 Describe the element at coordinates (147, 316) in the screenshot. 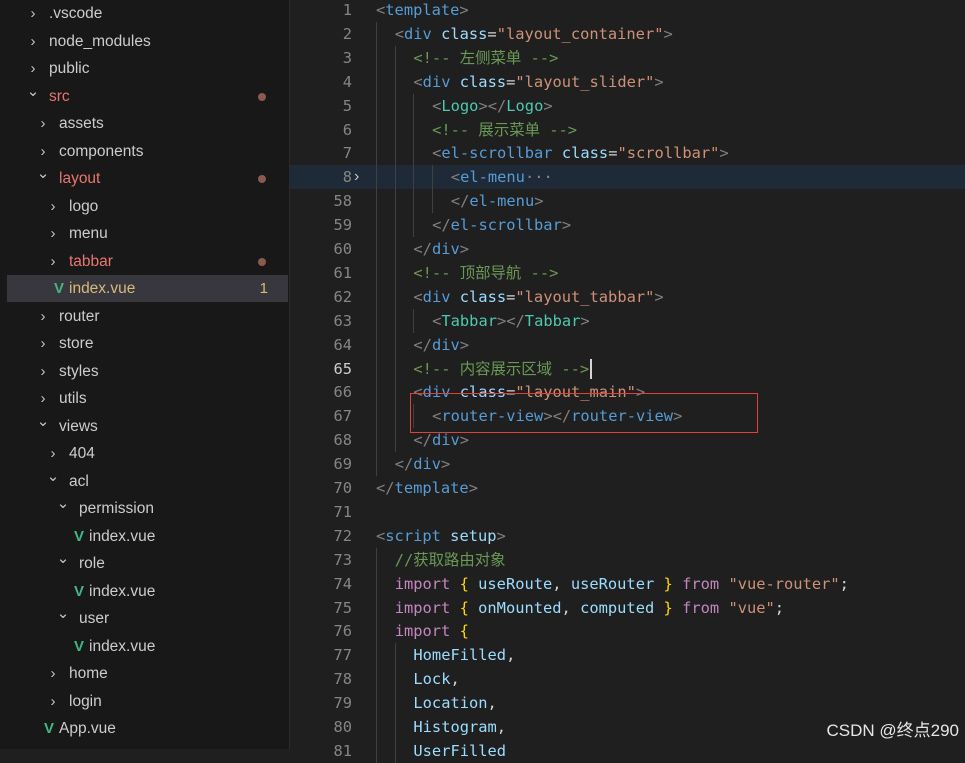

I see `folder-item: › router` at that location.